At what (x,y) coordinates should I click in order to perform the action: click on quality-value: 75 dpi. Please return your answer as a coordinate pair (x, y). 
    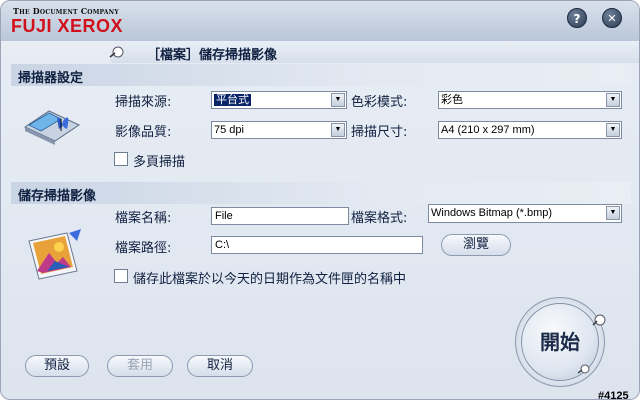
    Looking at the image, I should click on (229, 130).